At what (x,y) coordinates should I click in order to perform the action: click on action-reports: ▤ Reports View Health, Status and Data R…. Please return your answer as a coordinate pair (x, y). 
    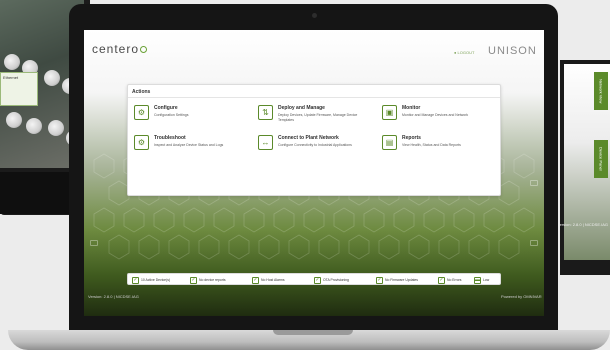
    Looking at the image, I should click on (437, 146).